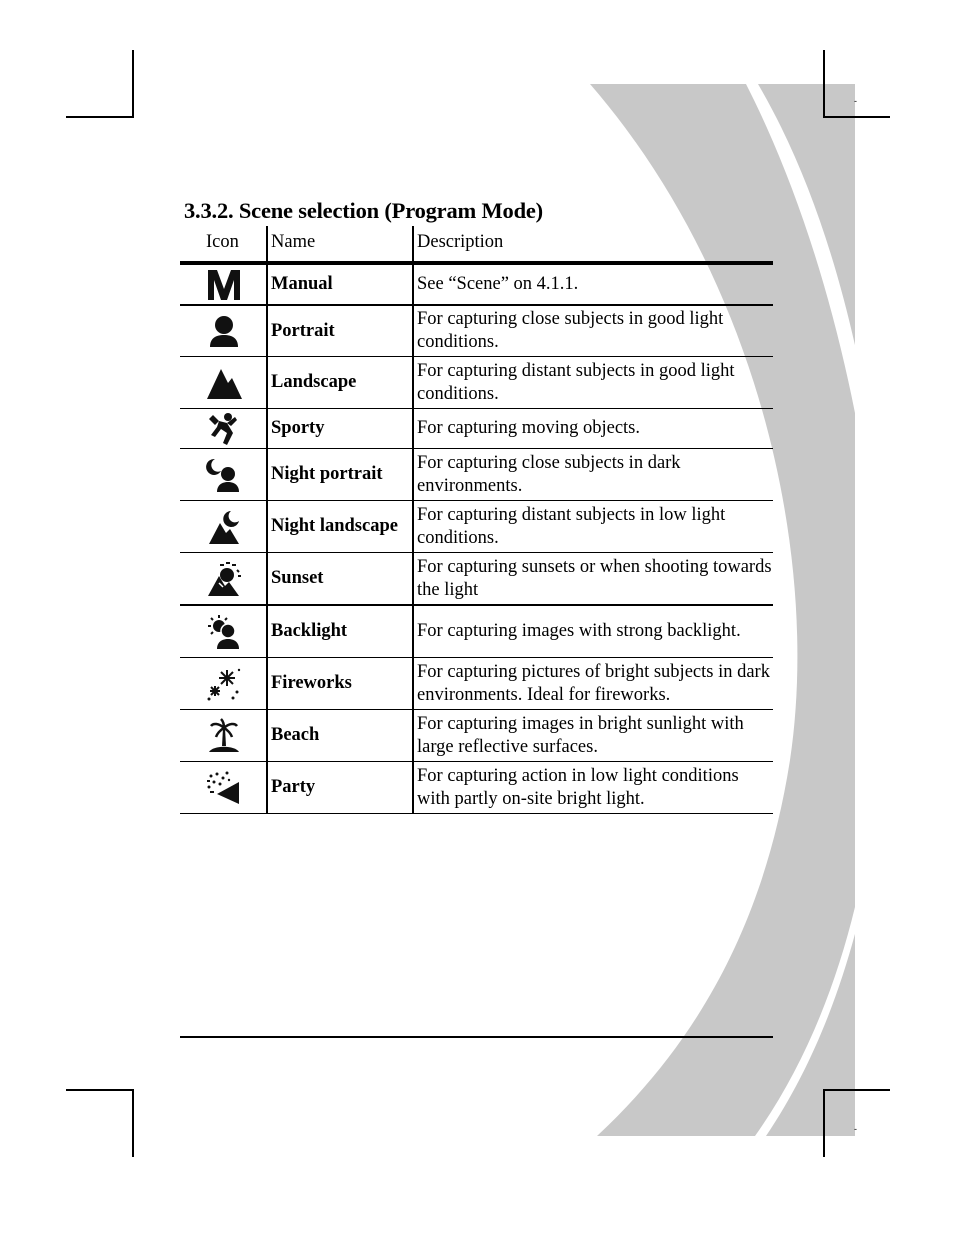  Describe the element at coordinates (223, 428) in the screenshot. I see `sporty-runner-icon` at that location.